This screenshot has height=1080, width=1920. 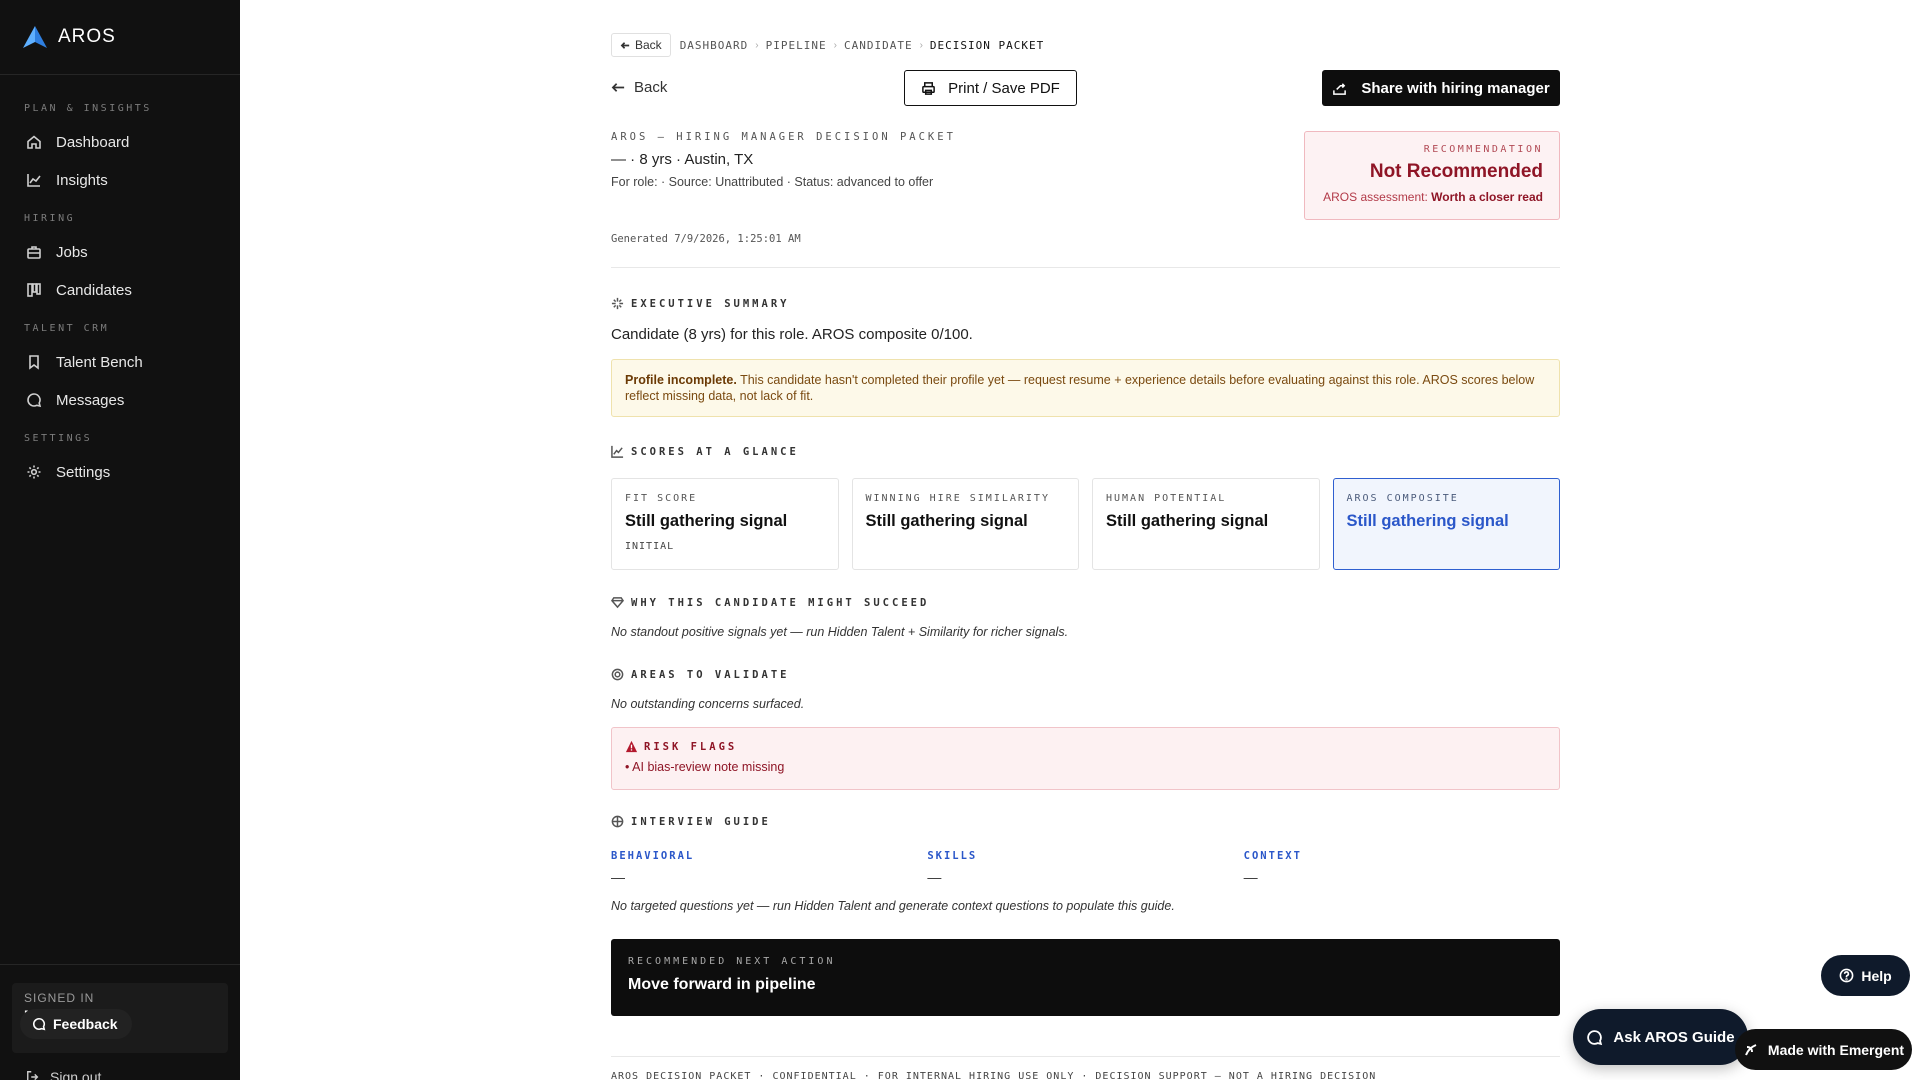 I want to click on target-icon, so click(x=621, y=674).